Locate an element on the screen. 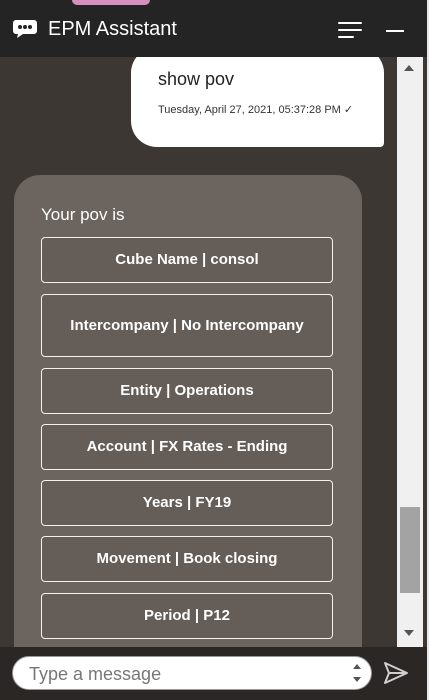 The height and width of the screenshot is (700, 429). message-input is located at coordinates (189, 674).